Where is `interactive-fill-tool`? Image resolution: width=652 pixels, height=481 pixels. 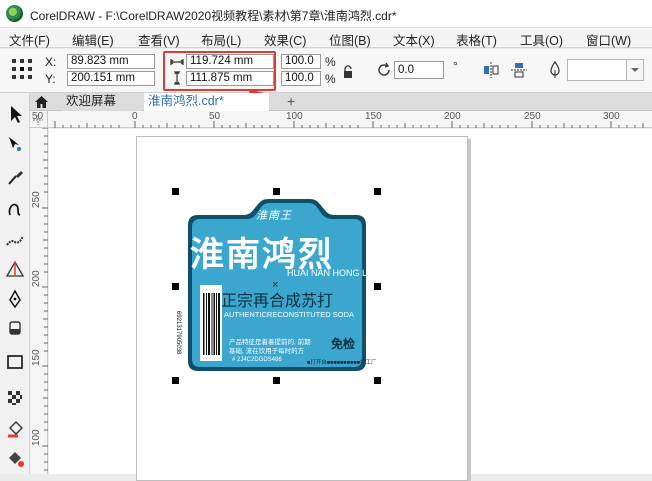 interactive-fill-tool is located at coordinates (15, 429).